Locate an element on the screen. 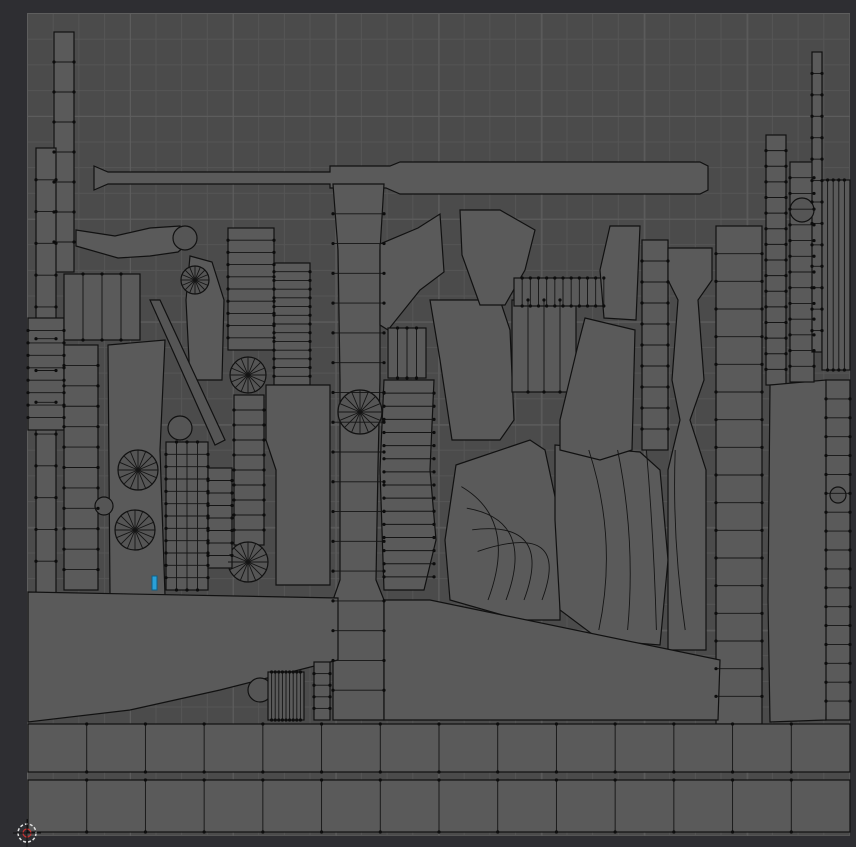 This screenshot has width=856, height=847. uv-island-top-pipe is located at coordinates (401, 178).